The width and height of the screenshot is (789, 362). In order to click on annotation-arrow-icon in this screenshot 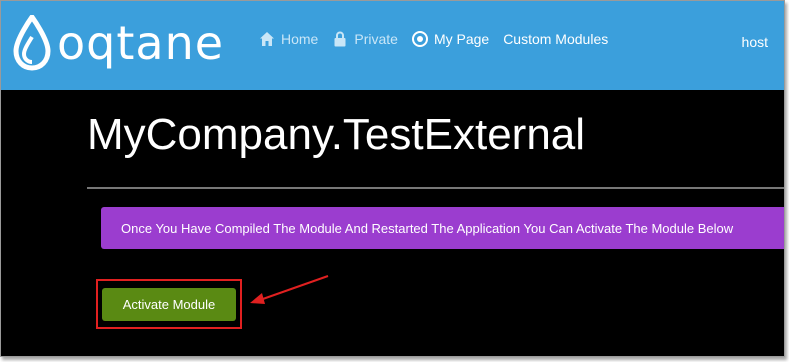, I will do `click(289, 289)`.